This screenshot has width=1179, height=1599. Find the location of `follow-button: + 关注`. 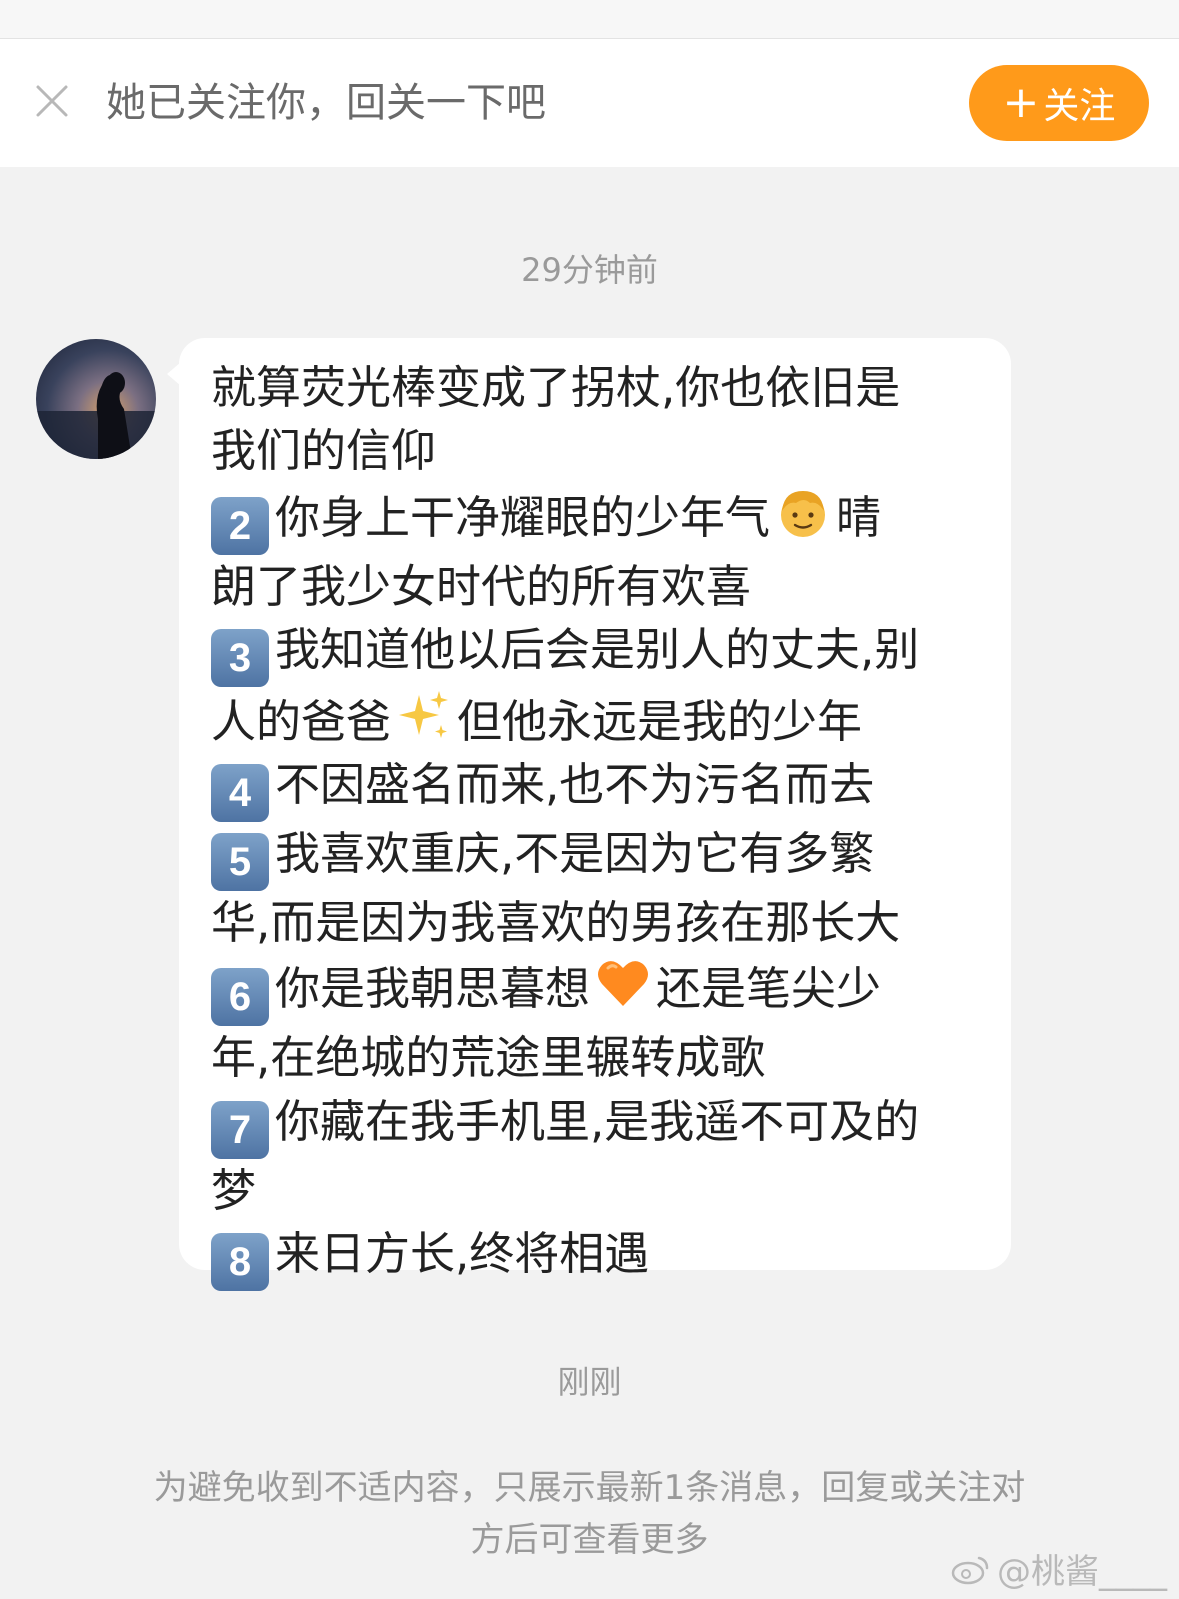

follow-button: + 关注 is located at coordinates (1059, 103).